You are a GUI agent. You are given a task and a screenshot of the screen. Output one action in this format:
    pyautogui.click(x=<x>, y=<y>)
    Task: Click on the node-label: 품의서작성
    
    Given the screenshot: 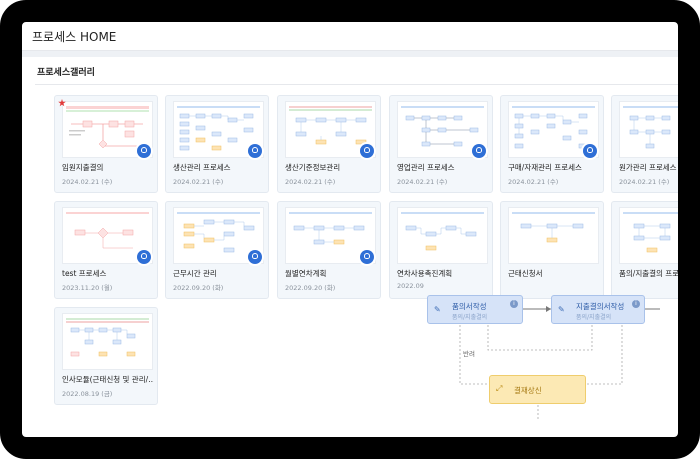 What is the action you would take?
    pyautogui.click(x=469, y=306)
    